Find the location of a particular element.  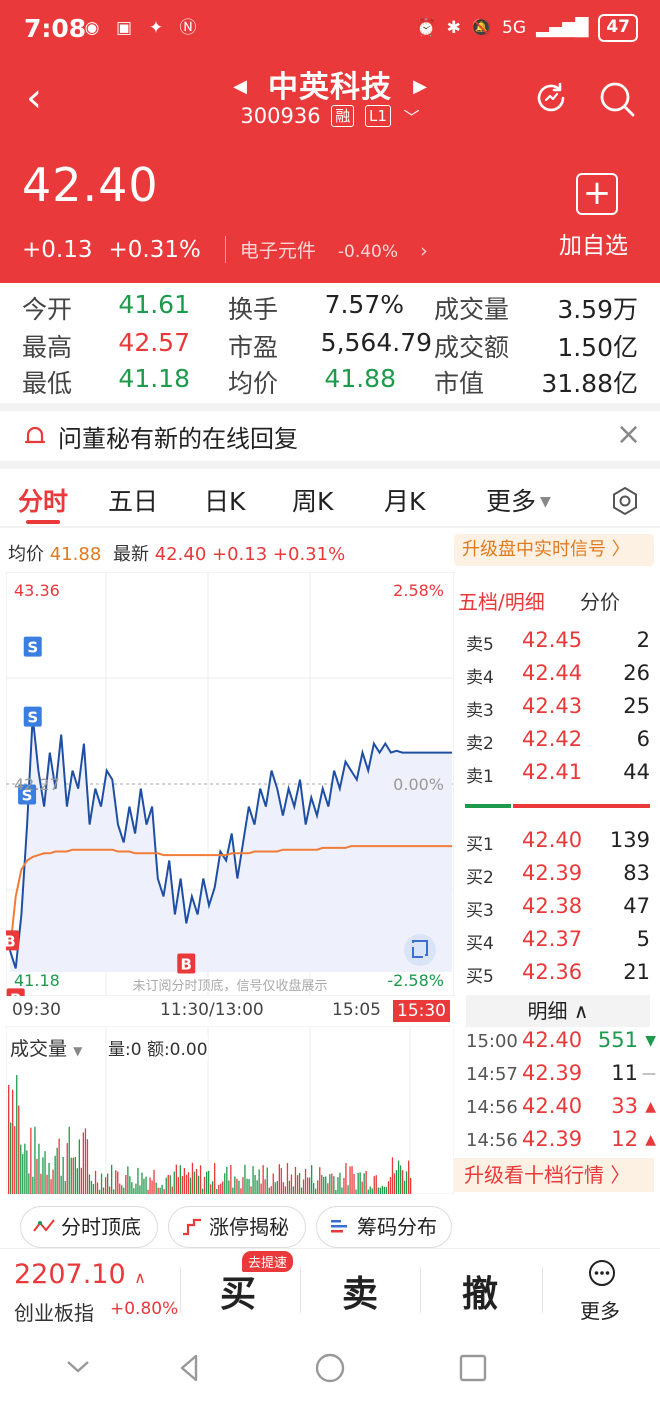

trade-detail-toggle: 明细 ∧ is located at coordinates (558, 1011).